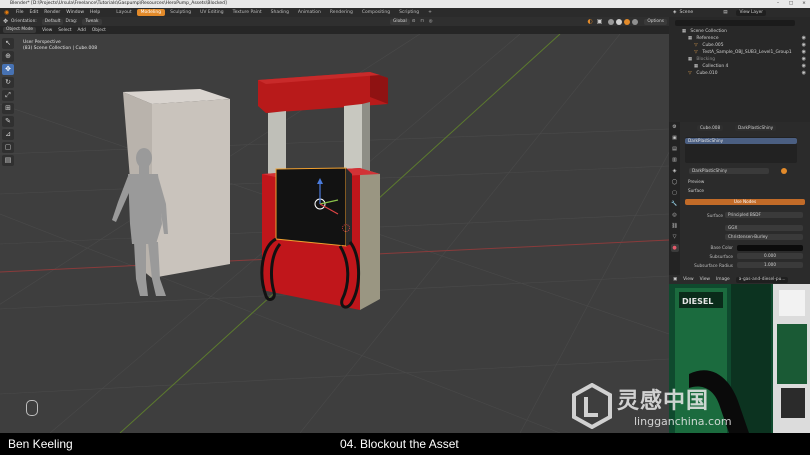 This screenshot has height=455, width=810. Describe the element at coordinates (99, 30) in the screenshot. I see `menu-object: Object` at that location.